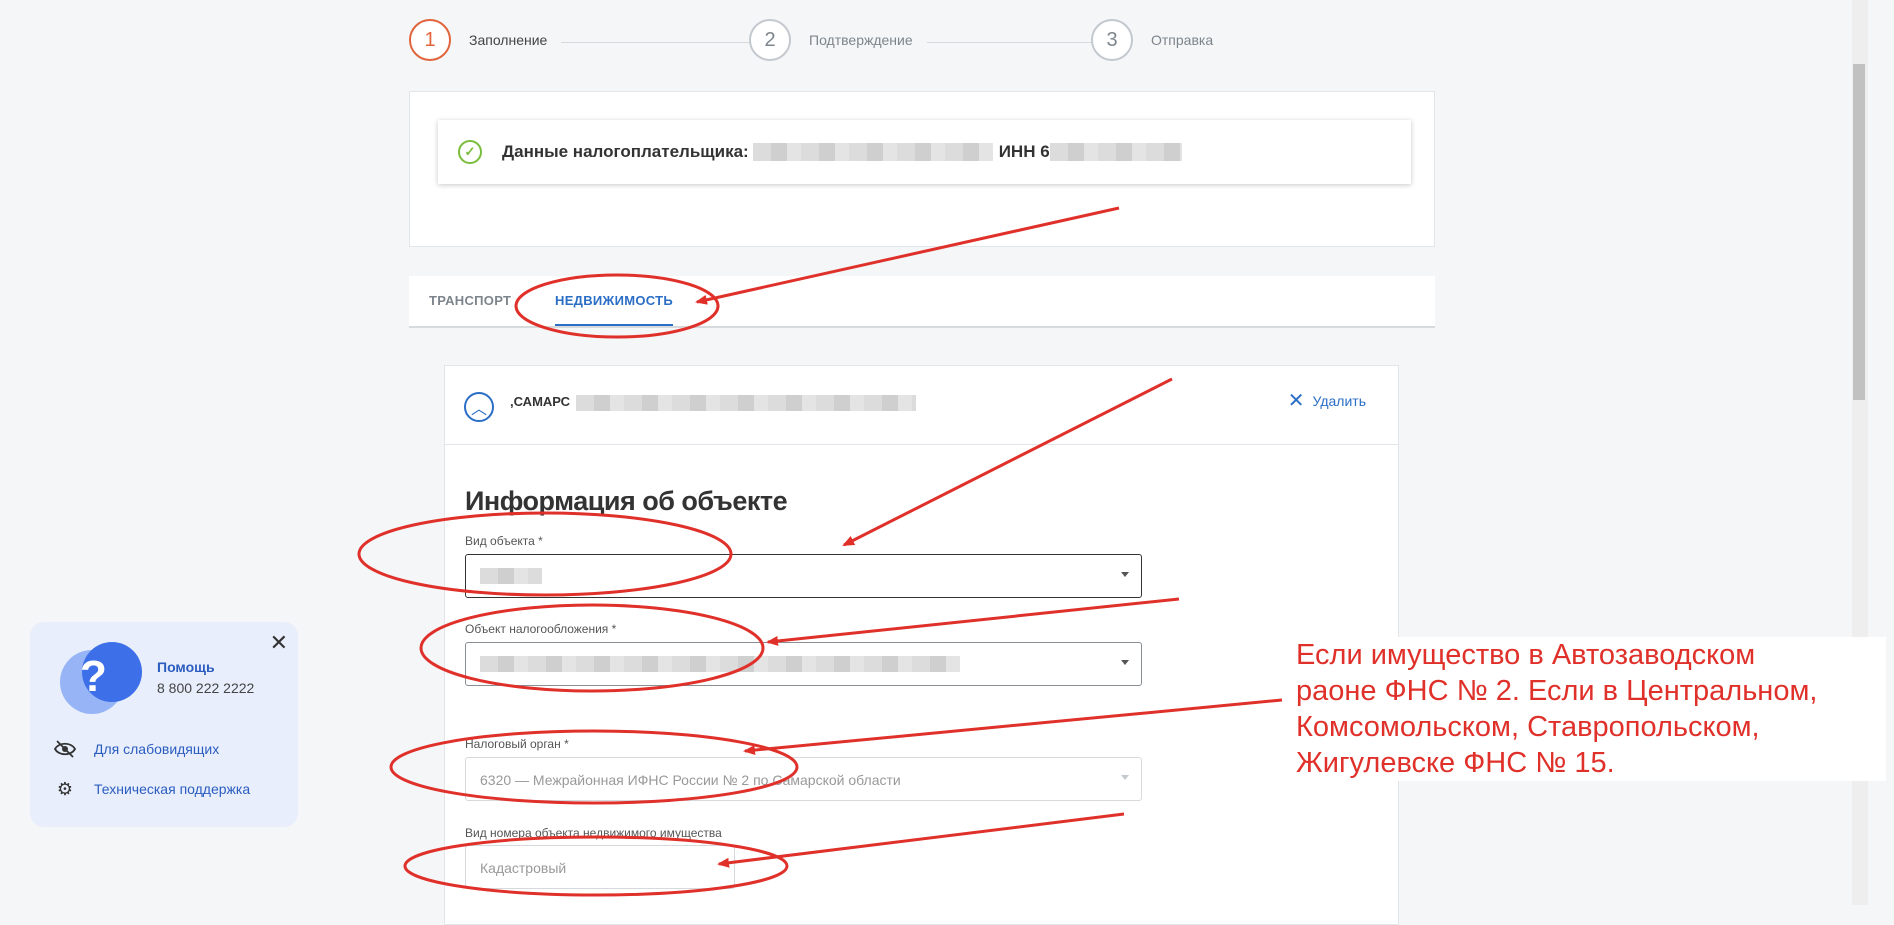 Image resolution: width=1894 pixels, height=925 pixels. What do you see at coordinates (625, 151) in the screenshot?
I see `taxpayer-label: Данные налогоплательщика:` at bounding box center [625, 151].